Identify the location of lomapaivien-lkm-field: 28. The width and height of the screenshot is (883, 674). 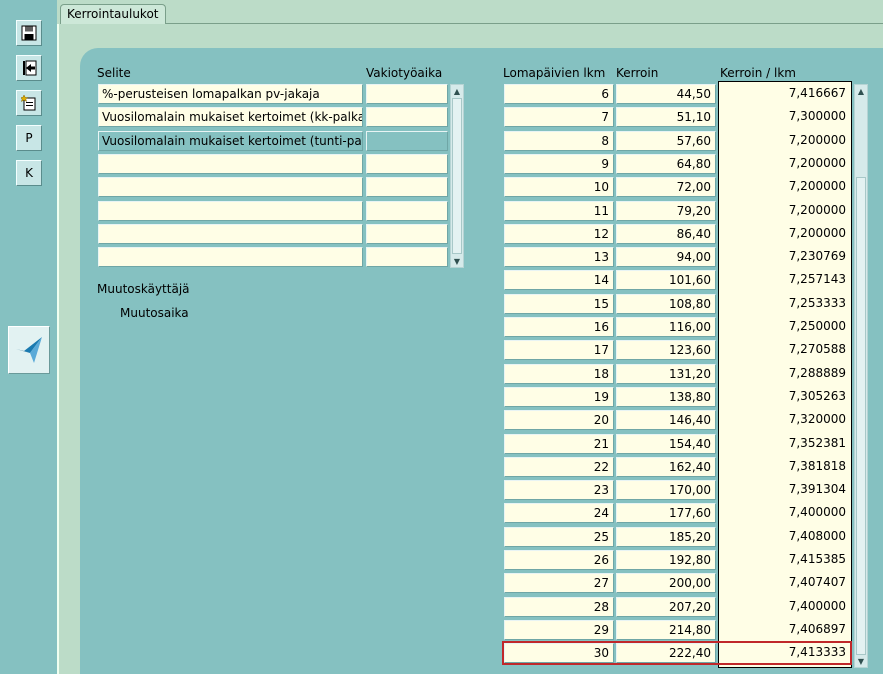
(559, 607).